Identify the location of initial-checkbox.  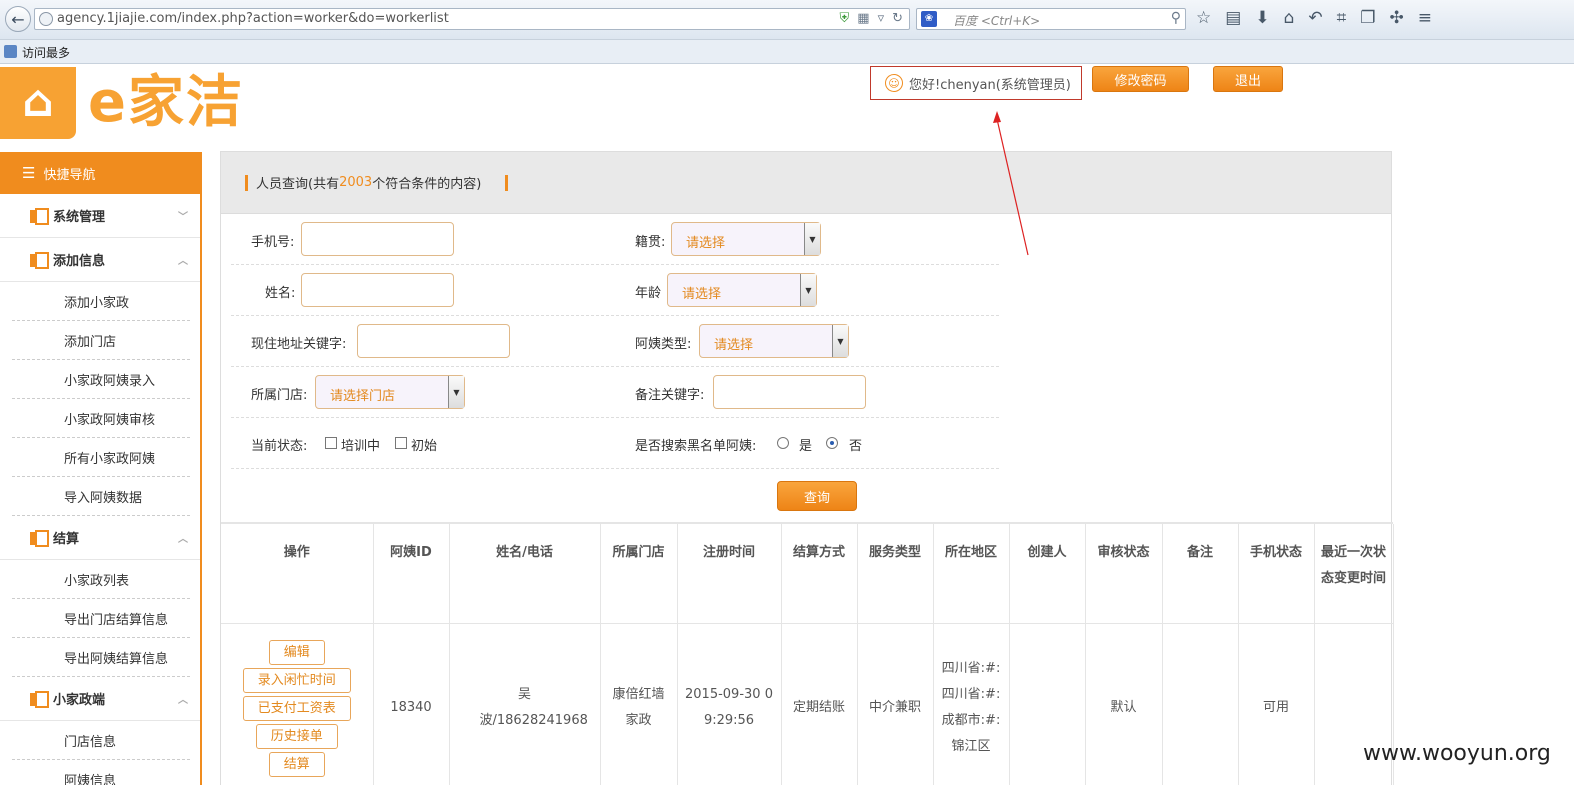
(401, 443).